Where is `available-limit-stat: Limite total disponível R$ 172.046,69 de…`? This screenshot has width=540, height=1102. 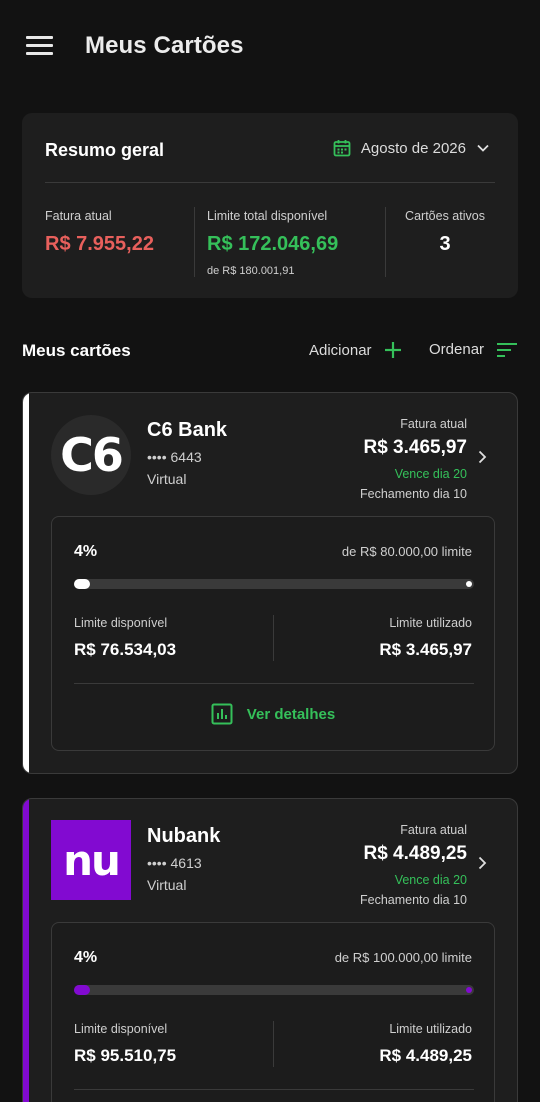 available-limit-stat: Limite total disponível R$ 172.046,69 de… is located at coordinates (272, 243).